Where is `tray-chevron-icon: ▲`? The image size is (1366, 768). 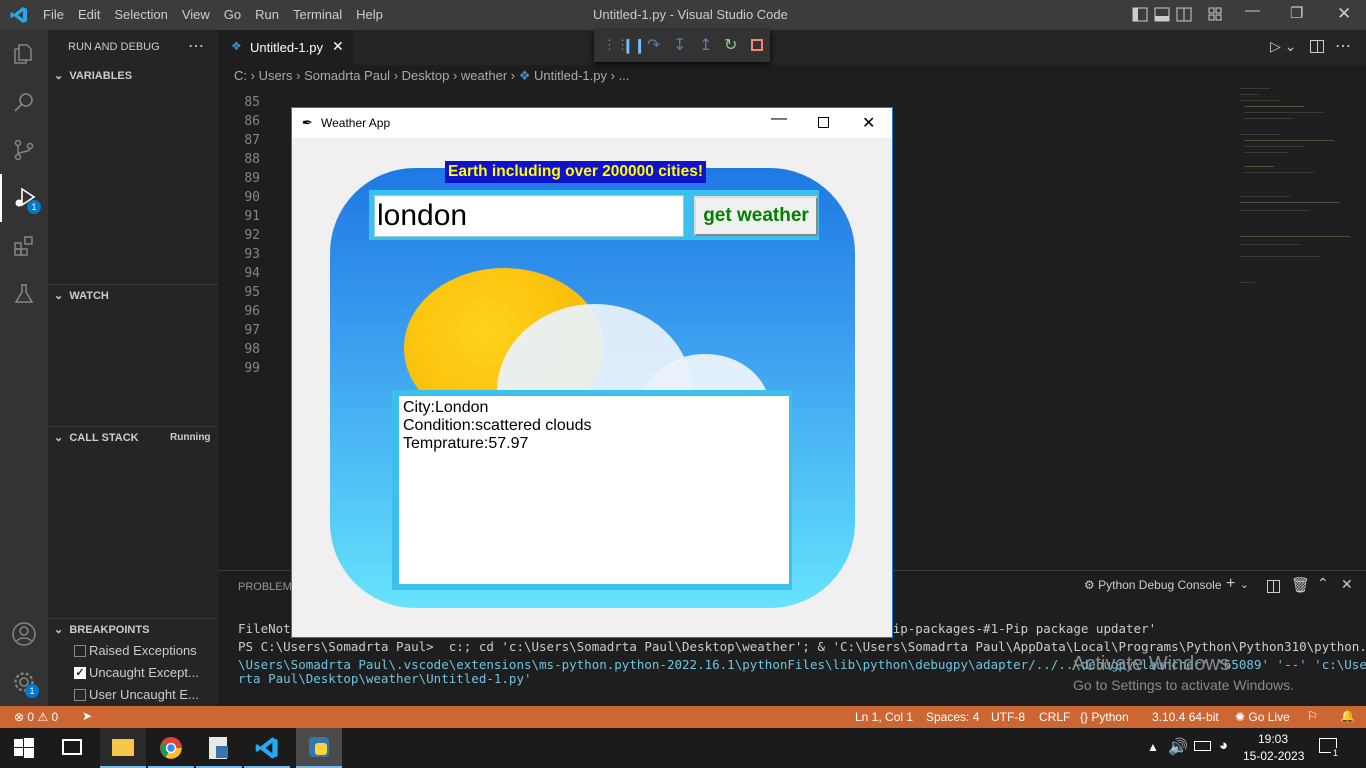 tray-chevron-icon: ▲ is located at coordinates (1153, 747).